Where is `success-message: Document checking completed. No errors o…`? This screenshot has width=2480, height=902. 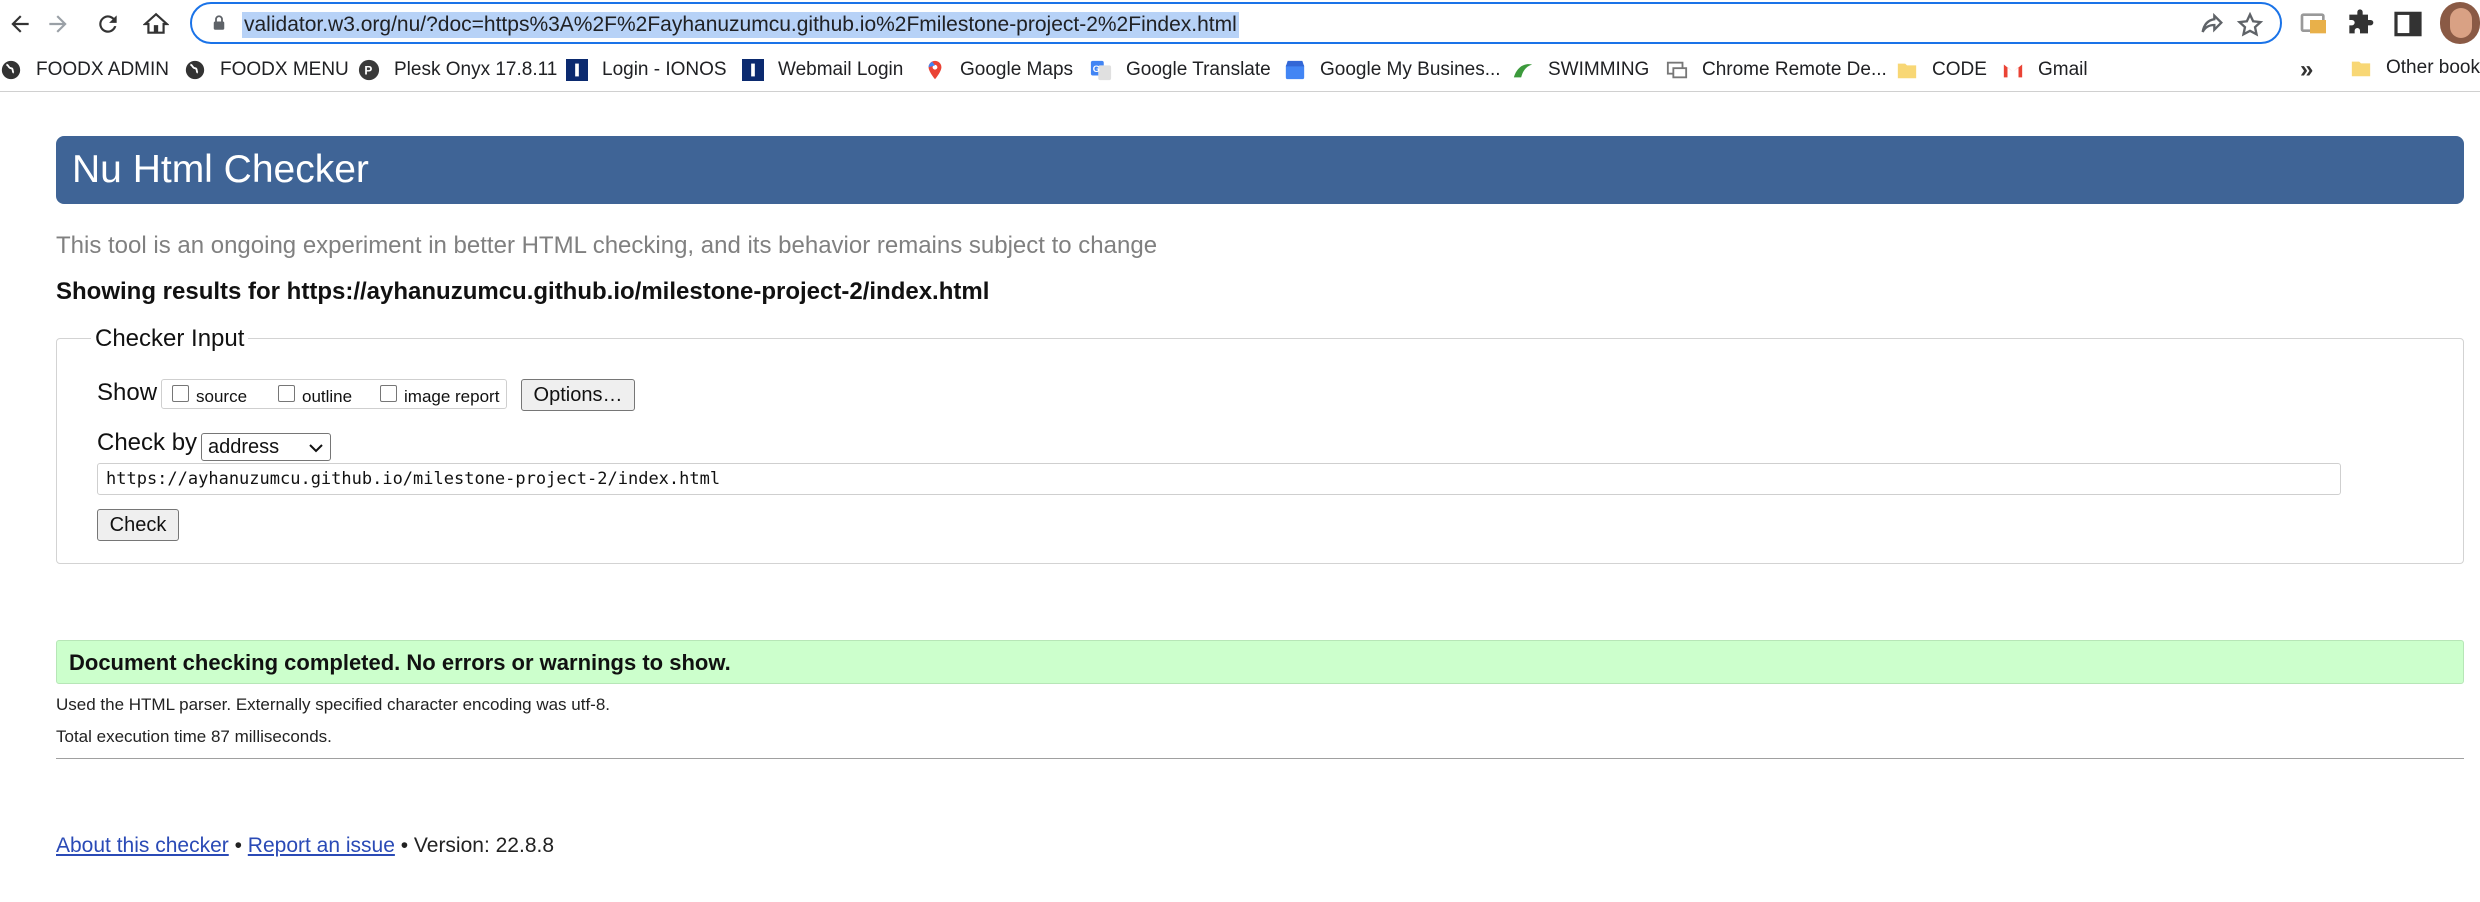 success-message: Document checking completed. No errors o… is located at coordinates (400, 662).